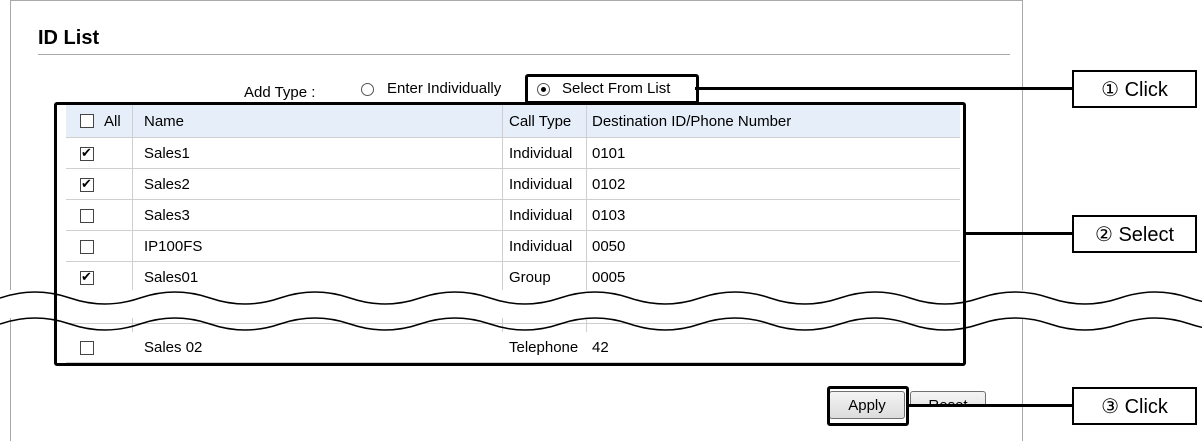 The width and height of the screenshot is (1202, 441). Describe the element at coordinates (868, 406) in the screenshot. I see `apply-highlight` at that location.